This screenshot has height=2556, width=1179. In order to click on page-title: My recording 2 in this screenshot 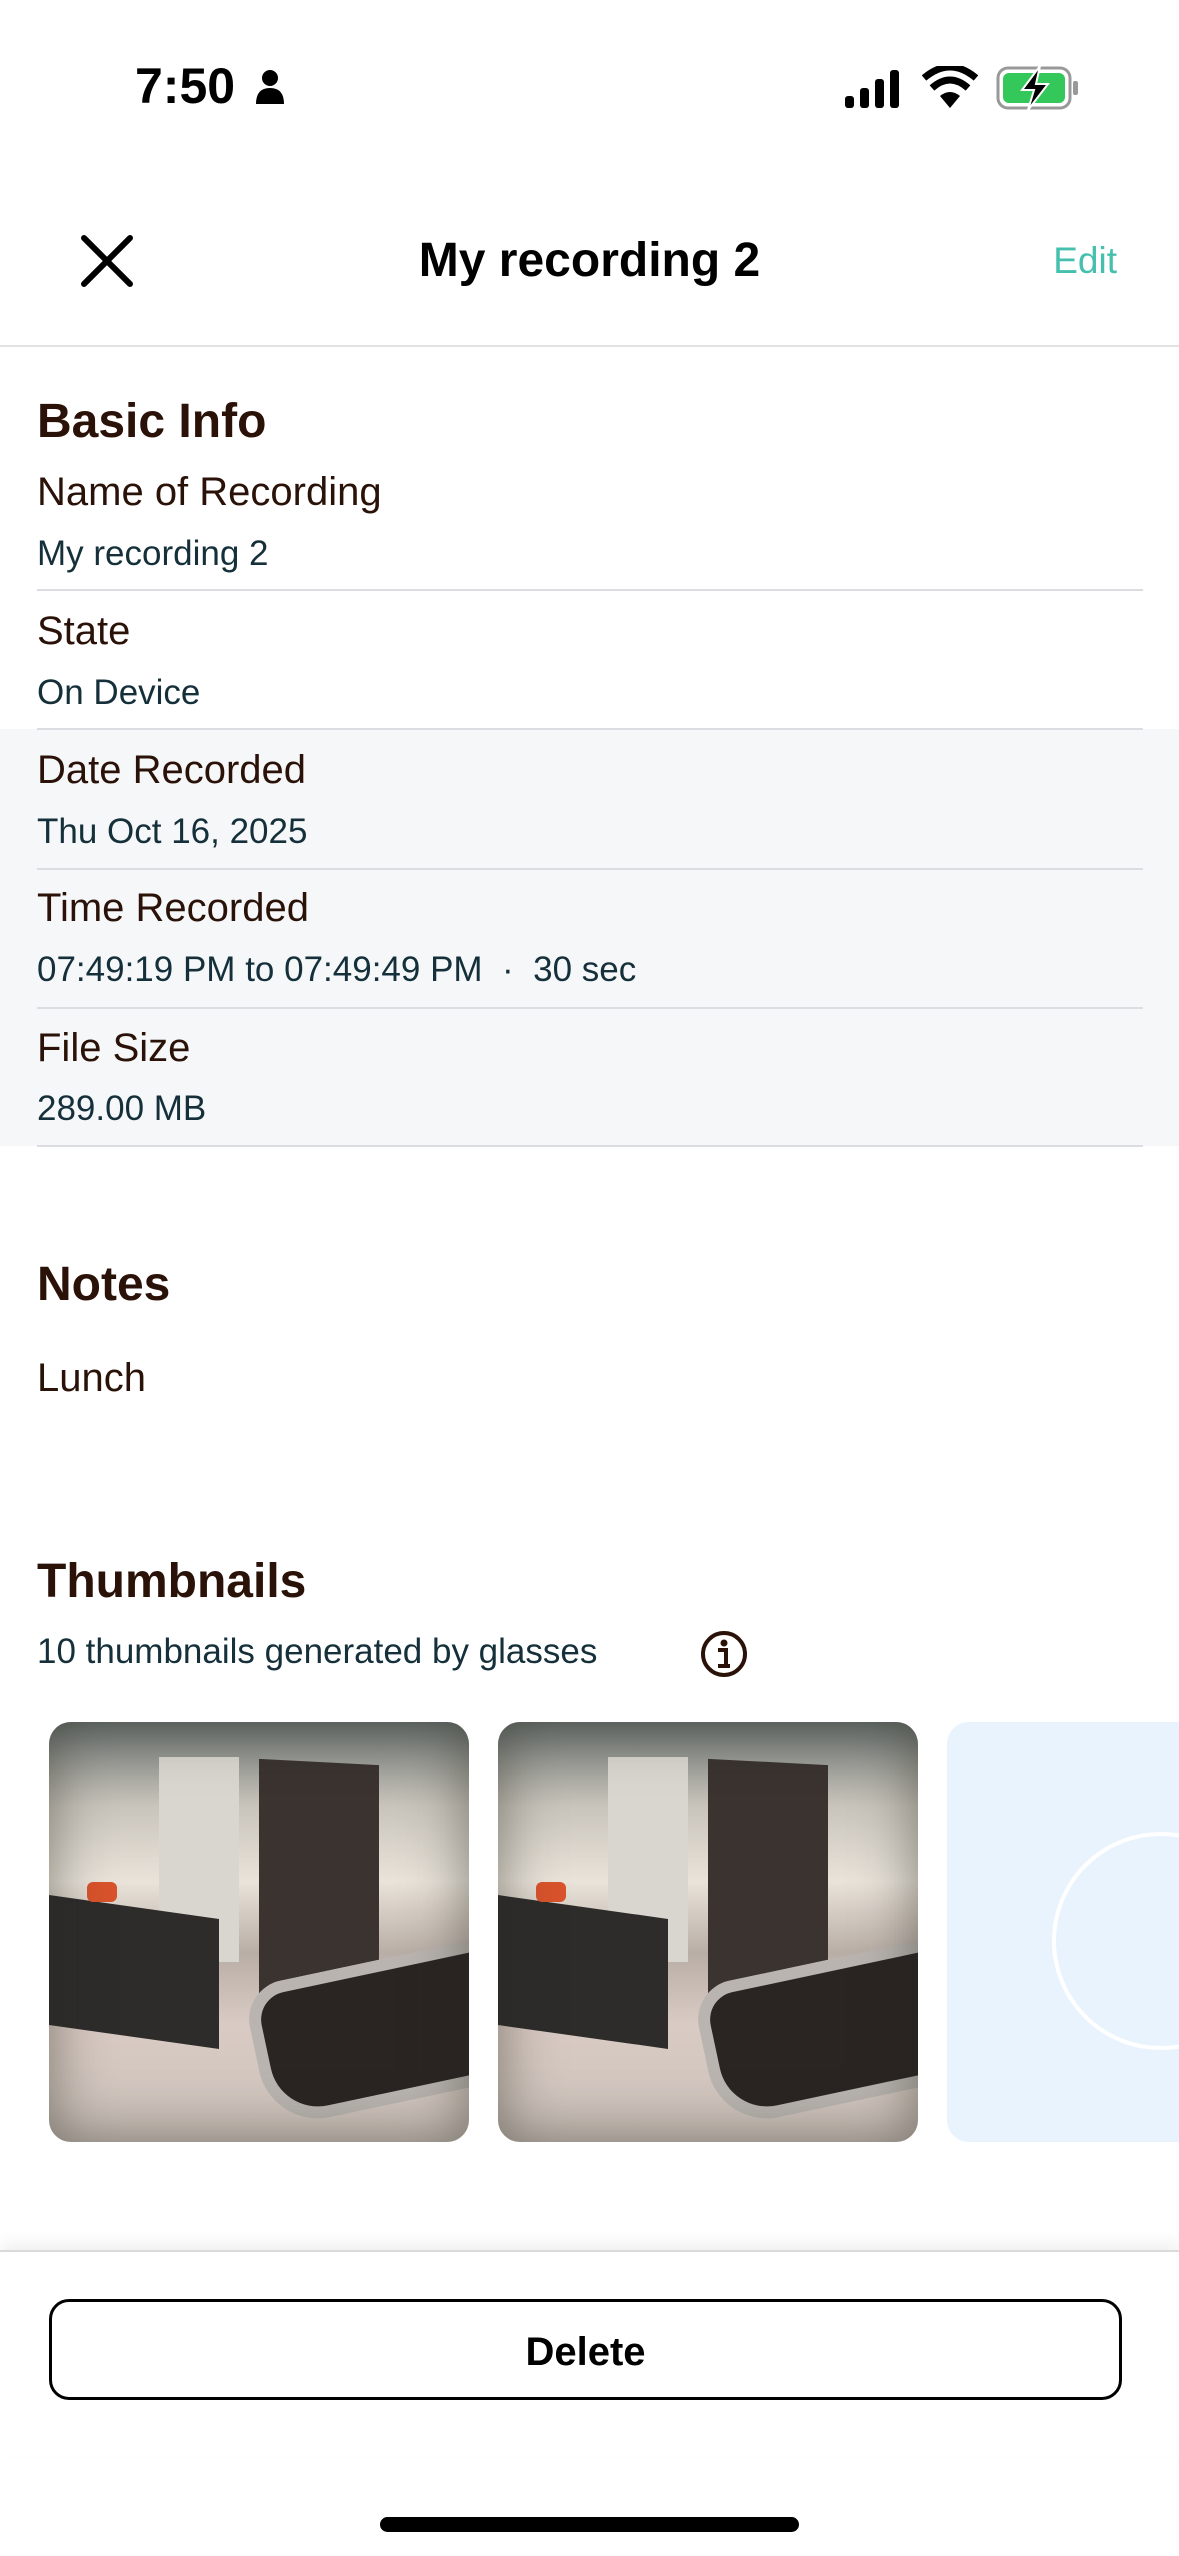, I will do `click(589, 260)`.